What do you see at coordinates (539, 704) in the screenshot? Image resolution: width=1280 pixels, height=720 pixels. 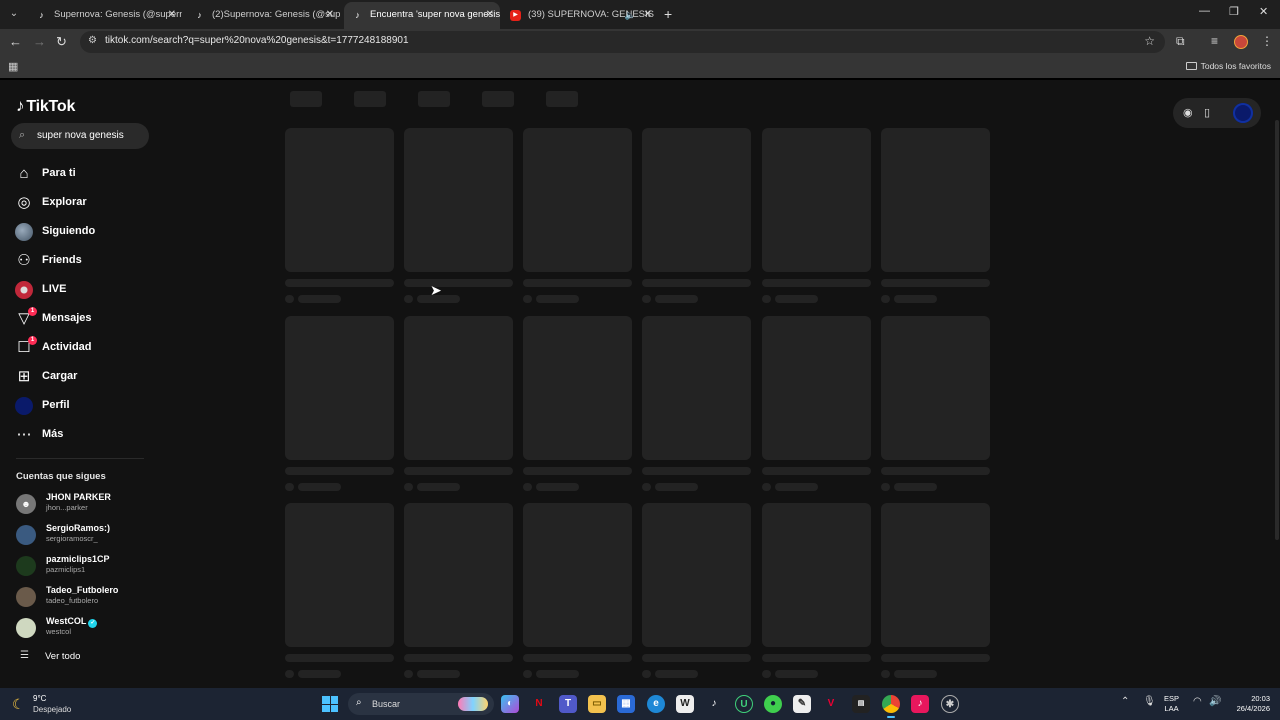 I see `netflix-icon: N` at bounding box center [539, 704].